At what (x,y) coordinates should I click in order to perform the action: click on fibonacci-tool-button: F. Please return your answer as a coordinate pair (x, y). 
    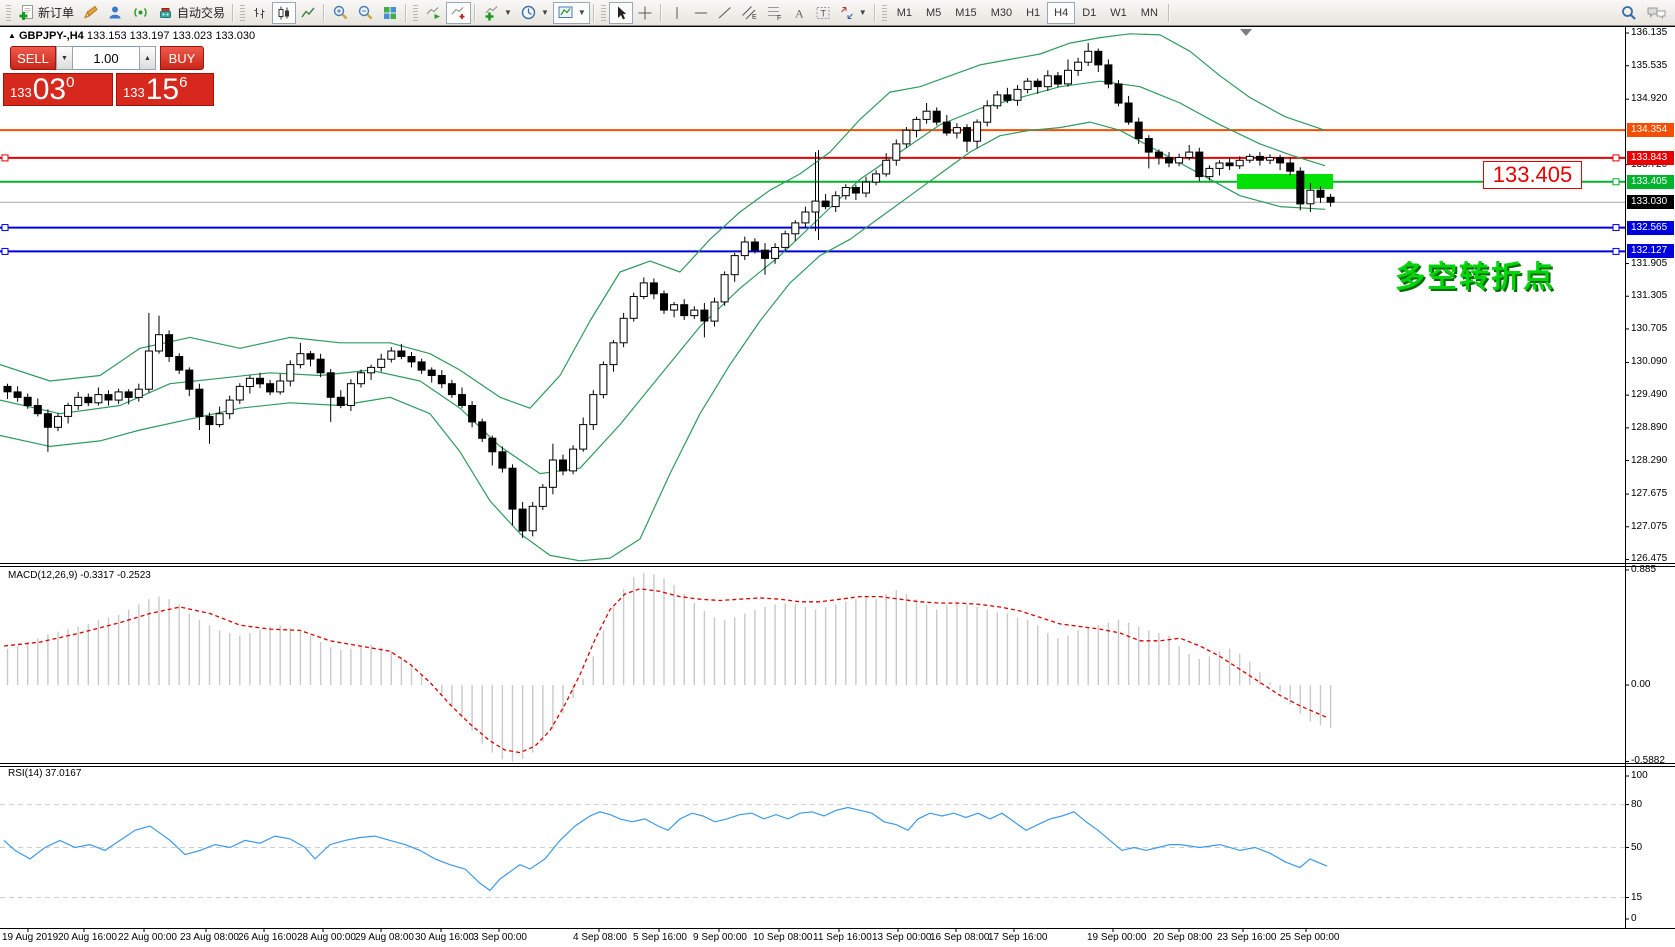
    Looking at the image, I should click on (774, 13).